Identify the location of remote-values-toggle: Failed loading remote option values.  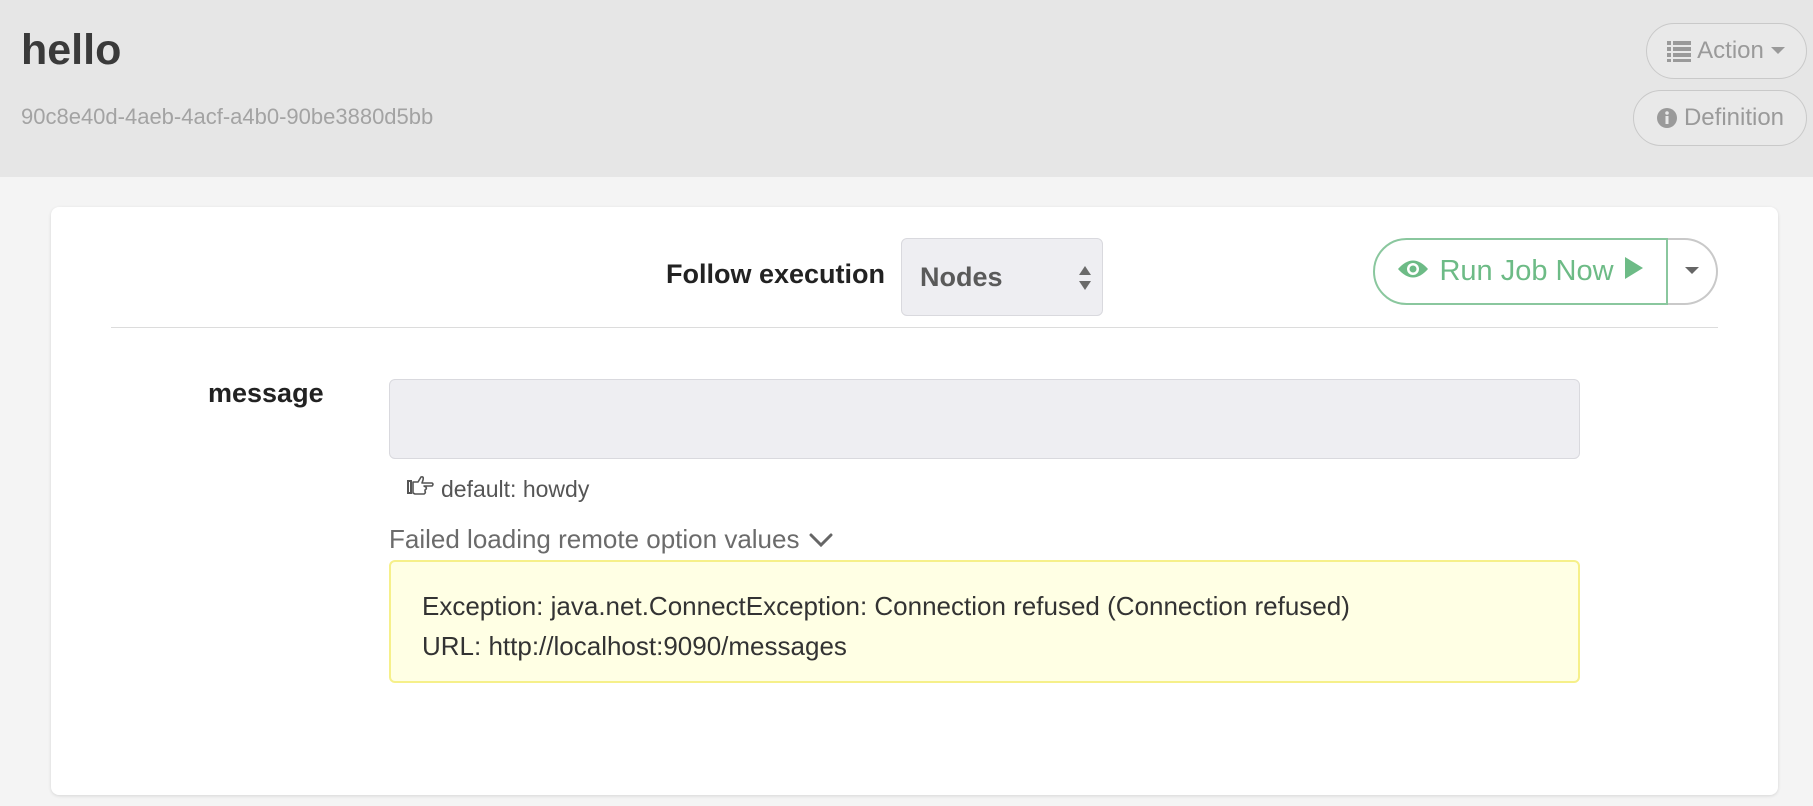
(611, 539).